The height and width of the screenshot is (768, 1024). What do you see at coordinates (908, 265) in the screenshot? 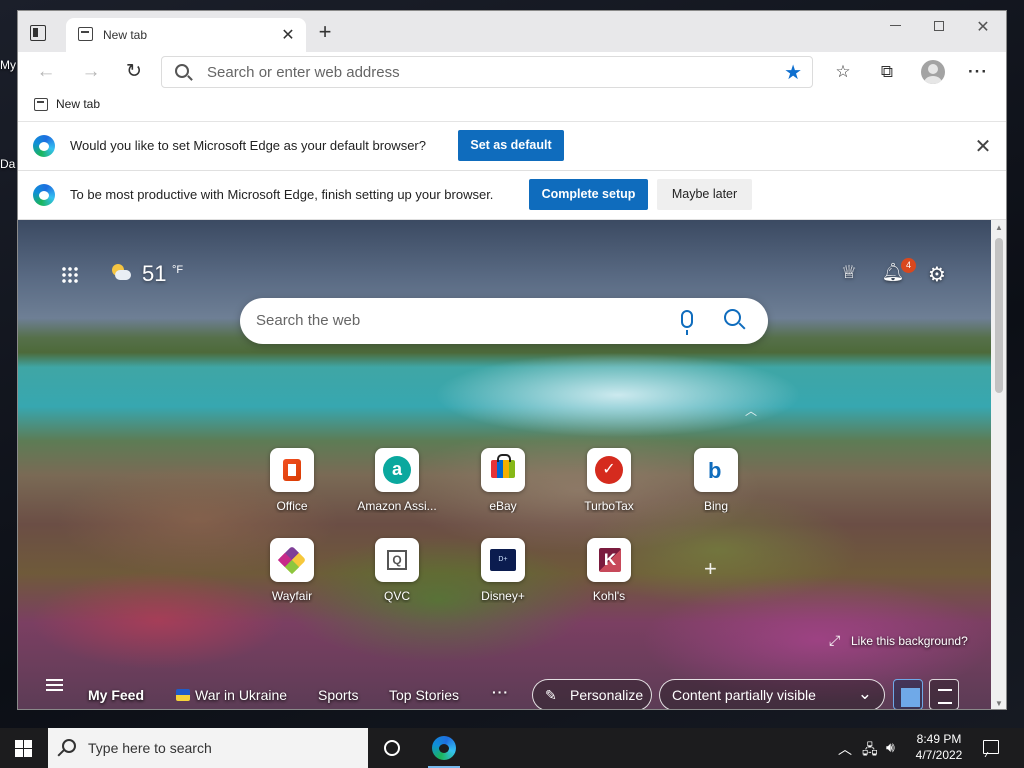
I see `notification-count-badge: 4` at bounding box center [908, 265].